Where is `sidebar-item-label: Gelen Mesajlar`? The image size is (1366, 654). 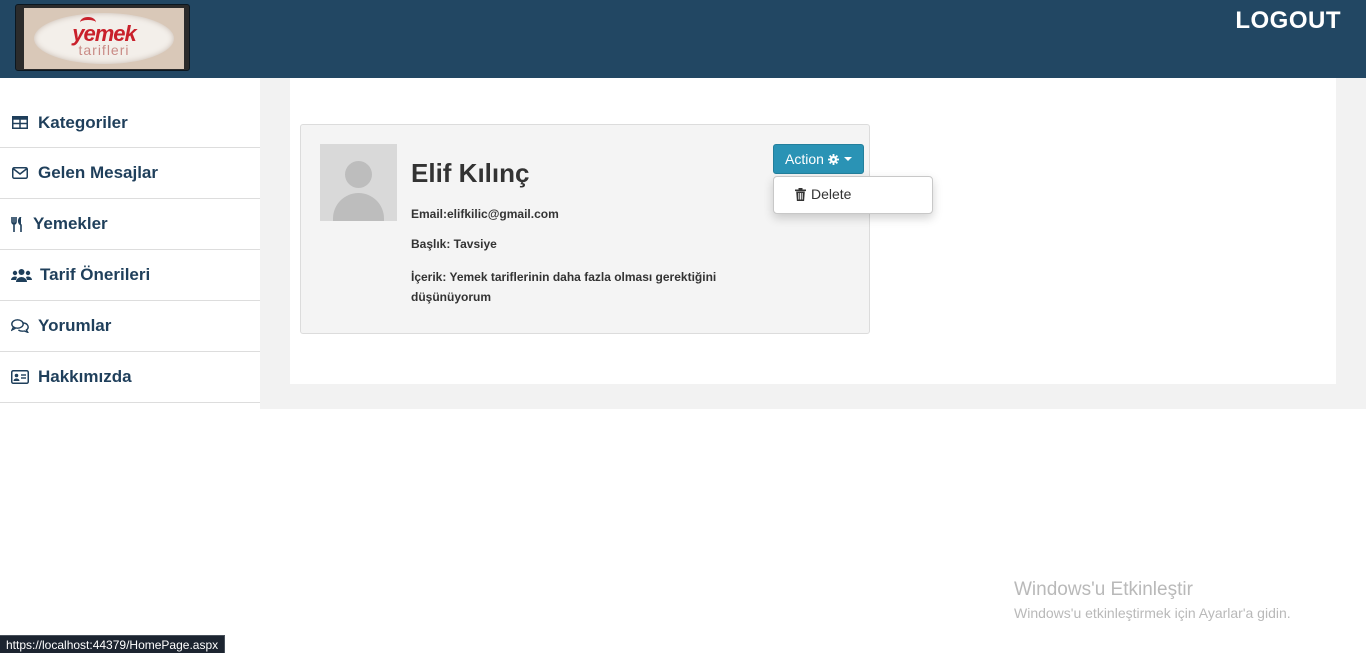 sidebar-item-label: Gelen Mesajlar is located at coordinates (98, 172).